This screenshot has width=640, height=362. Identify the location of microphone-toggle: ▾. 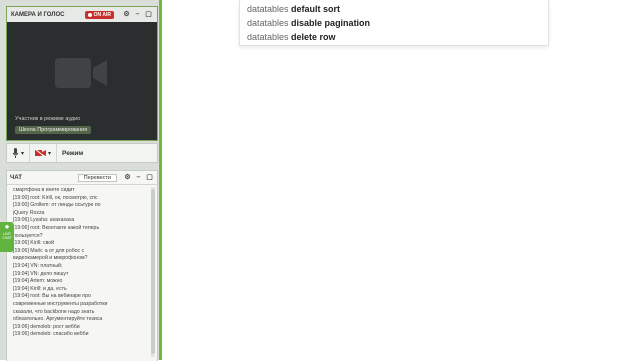
(19, 153).